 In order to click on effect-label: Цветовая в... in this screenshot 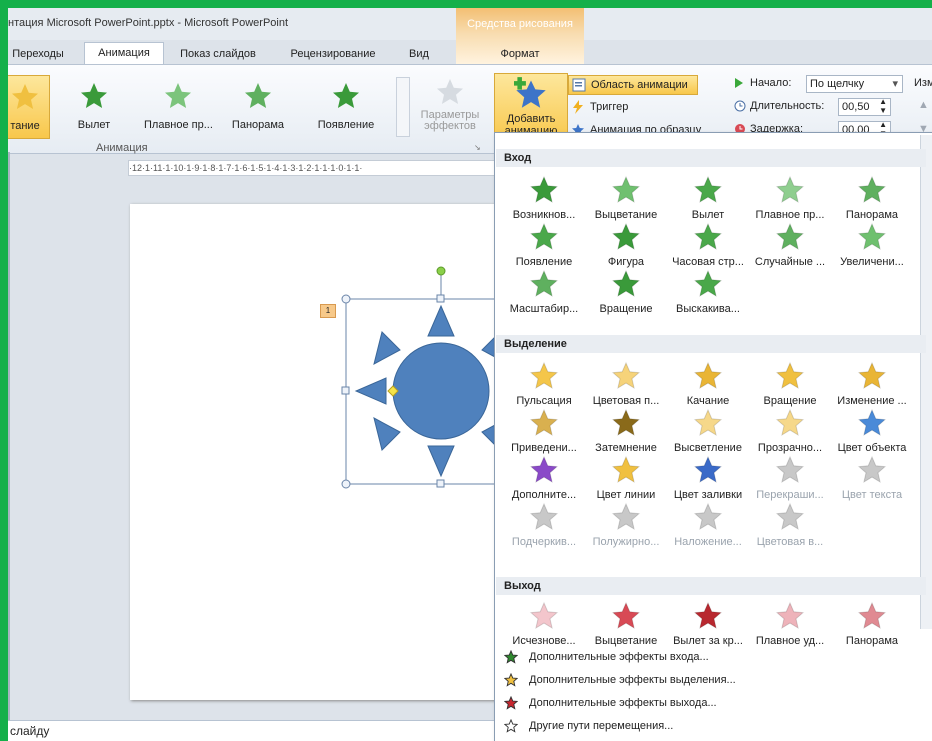, I will do `click(790, 542)`.